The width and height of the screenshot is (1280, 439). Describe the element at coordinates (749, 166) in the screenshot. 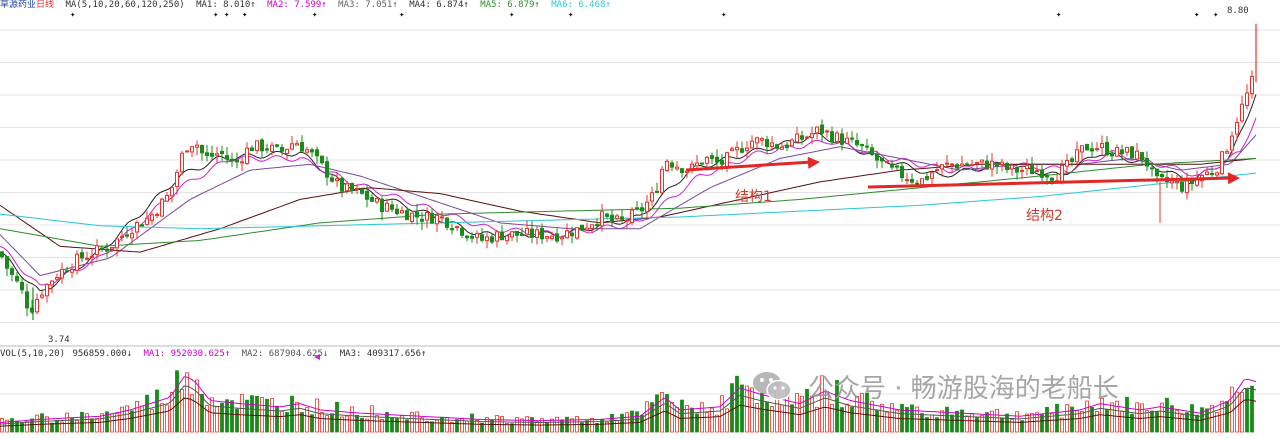

I see `structure1-arrow` at that location.